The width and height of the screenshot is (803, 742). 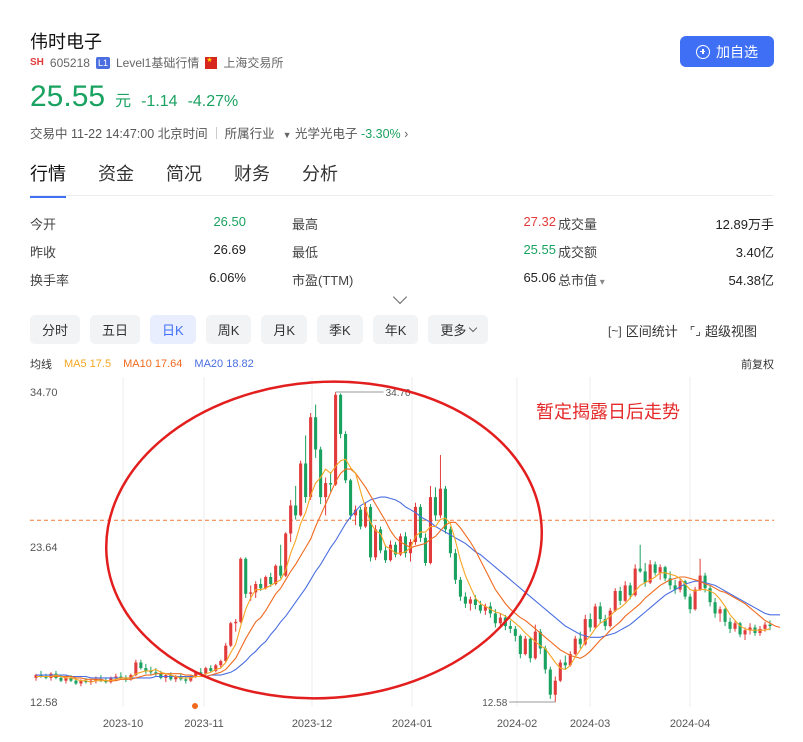 What do you see at coordinates (305, 252) in the screenshot?
I see `stat-label: 最低` at bounding box center [305, 252].